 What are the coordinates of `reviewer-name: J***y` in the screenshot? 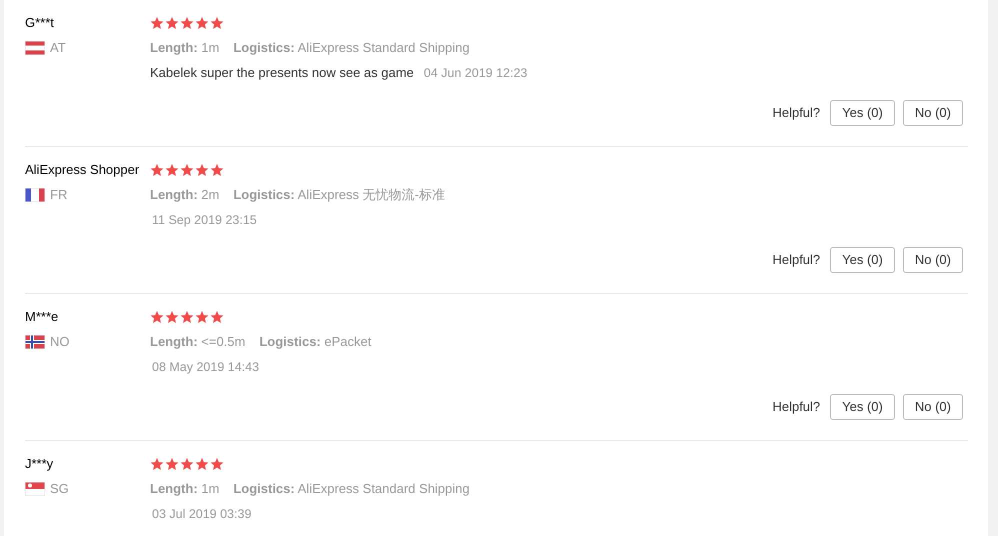 It's located at (39, 464).